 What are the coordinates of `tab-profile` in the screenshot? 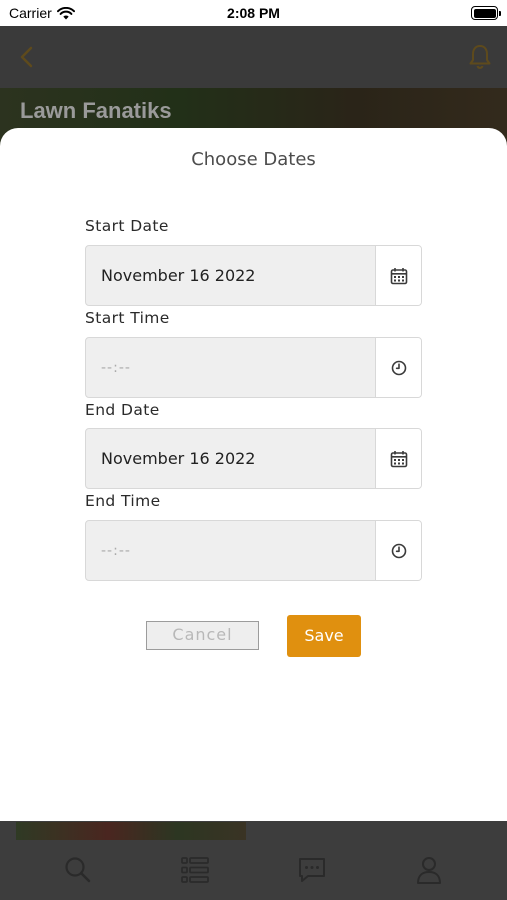 It's located at (429, 870).